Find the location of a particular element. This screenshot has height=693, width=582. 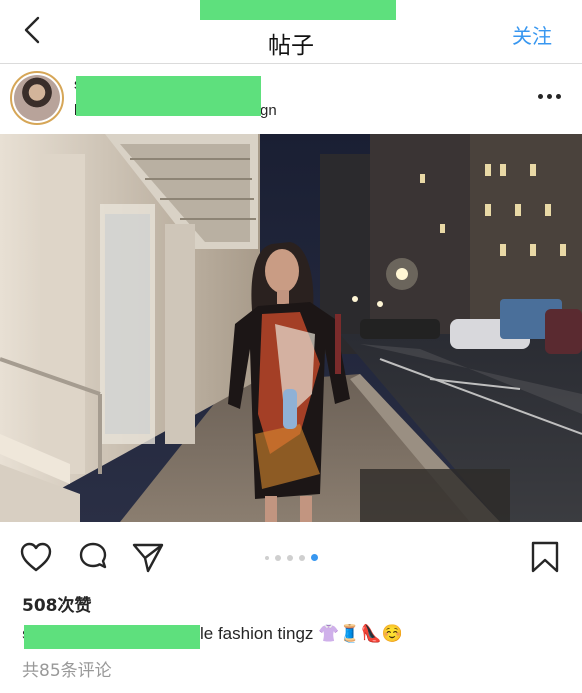

more-options-button is located at coordinates (551, 96).